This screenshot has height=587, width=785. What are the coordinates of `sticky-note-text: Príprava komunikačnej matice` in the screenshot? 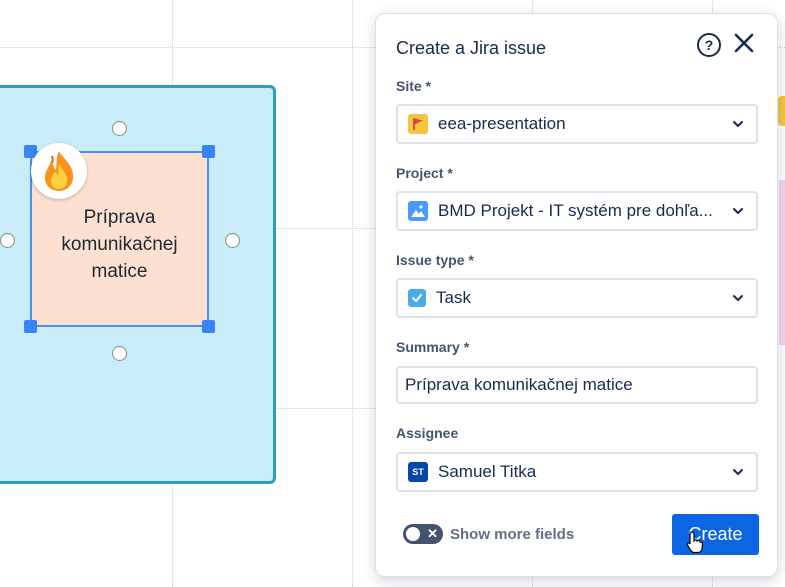 It's located at (119, 244).